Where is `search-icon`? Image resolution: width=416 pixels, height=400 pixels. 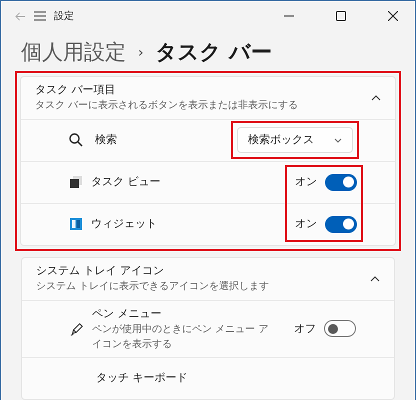 search-icon is located at coordinates (76, 140).